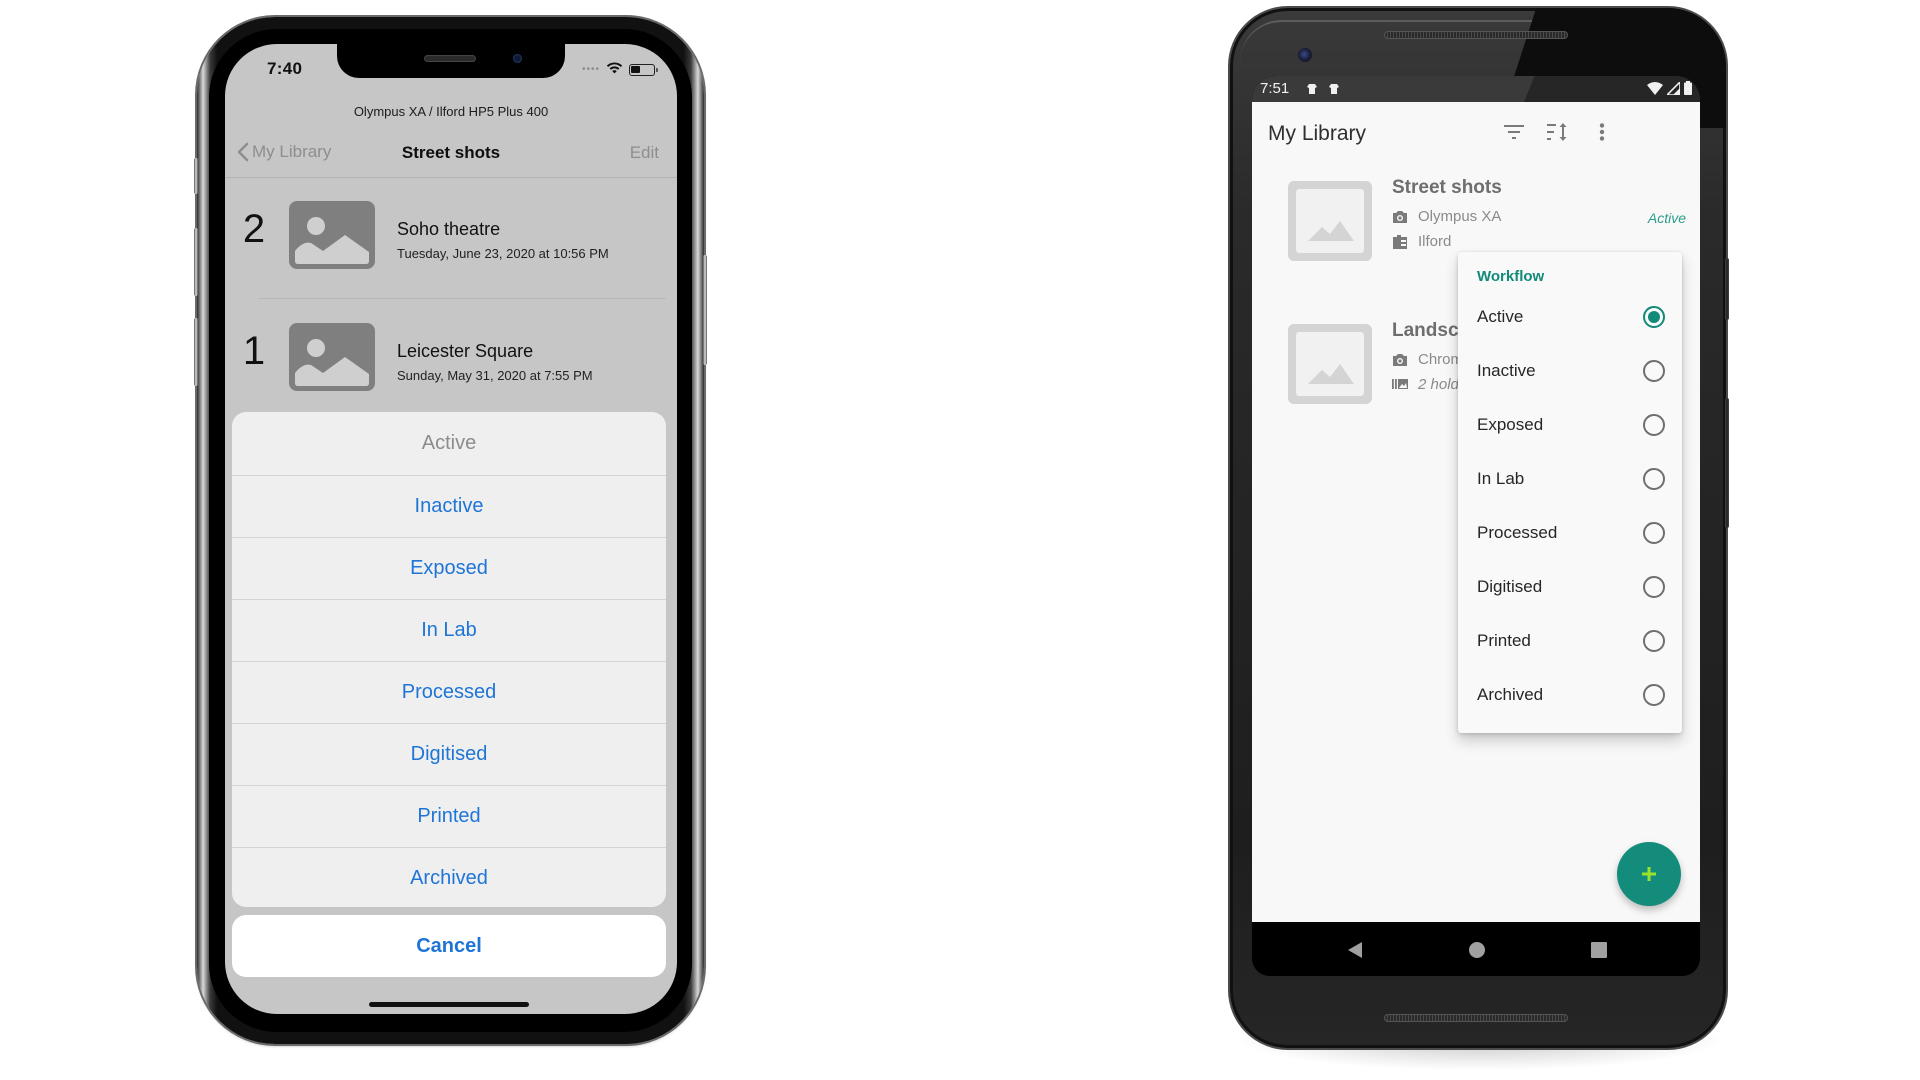  Describe the element at coordinates (451, 154) in the screenshot. I see `ios-navigation-bar: My Library Street shots Edit` at that location.